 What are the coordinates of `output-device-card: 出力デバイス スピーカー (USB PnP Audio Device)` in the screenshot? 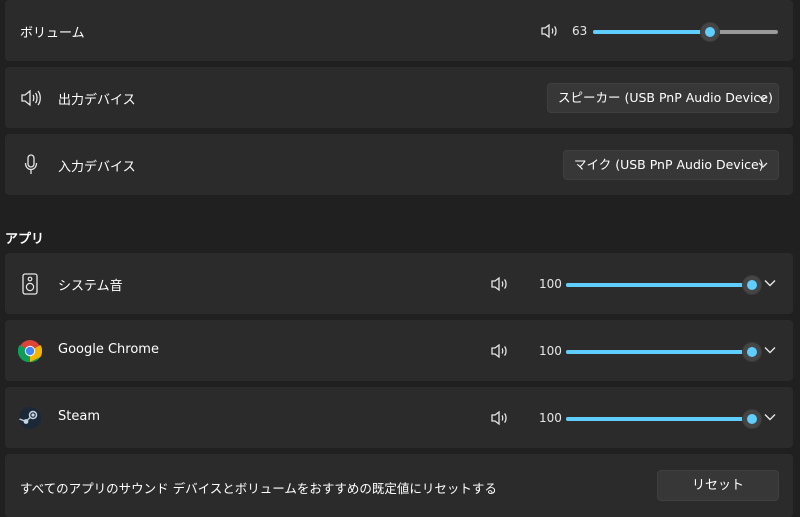 It's located at (399, 97).